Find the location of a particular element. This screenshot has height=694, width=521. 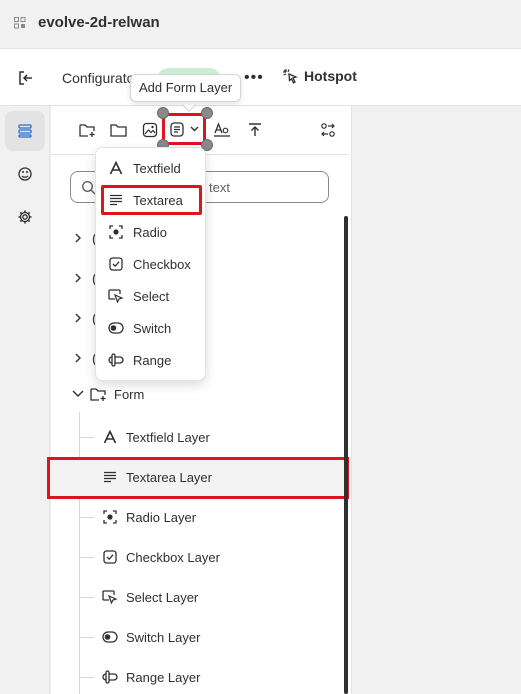

app-icon is located at coordinates (20, 23).